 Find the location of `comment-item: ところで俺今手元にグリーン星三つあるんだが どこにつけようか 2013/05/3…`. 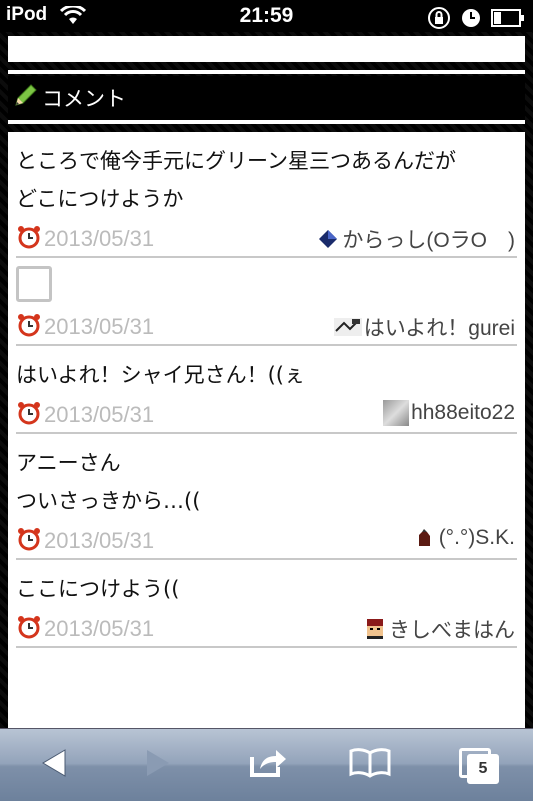

comment-item: ところで俺今手元にグリーン星三つあるんだが どこにつけようか 2013/05/3… is located at coordinates (266, 195).